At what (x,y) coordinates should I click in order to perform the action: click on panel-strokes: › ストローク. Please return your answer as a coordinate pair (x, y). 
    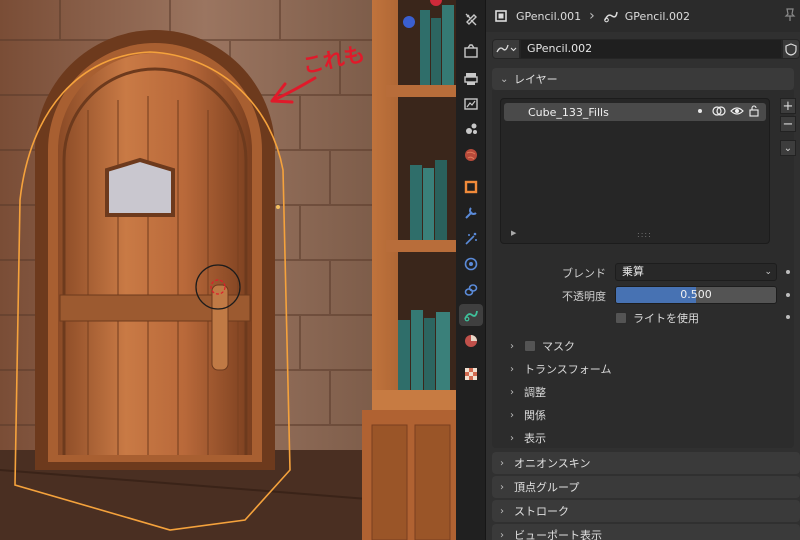
    Looking at the image, I should click on (646, 511).